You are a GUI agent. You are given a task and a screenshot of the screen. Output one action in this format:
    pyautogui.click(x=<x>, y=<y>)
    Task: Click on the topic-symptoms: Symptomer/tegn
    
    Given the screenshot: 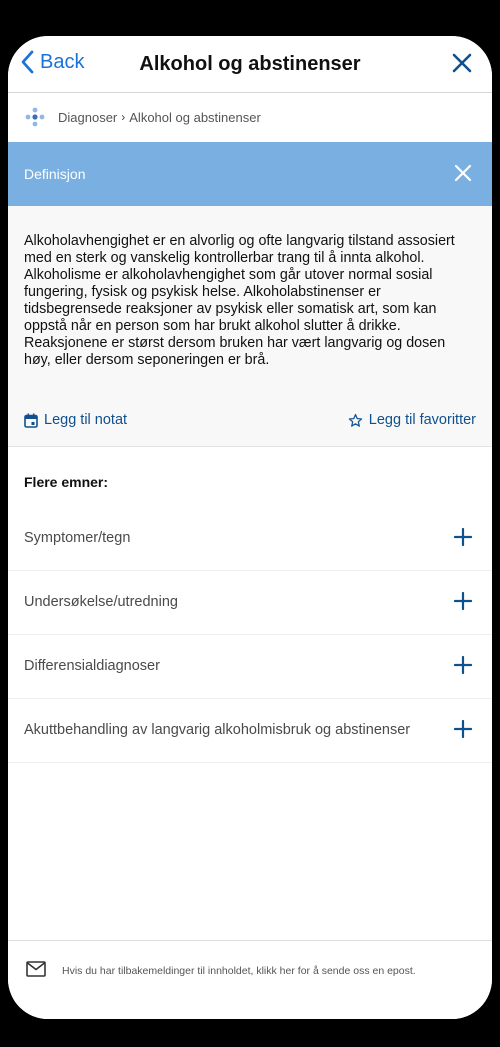 What is the action you would take?
    pyautogui.click(x=250, y=538)
    